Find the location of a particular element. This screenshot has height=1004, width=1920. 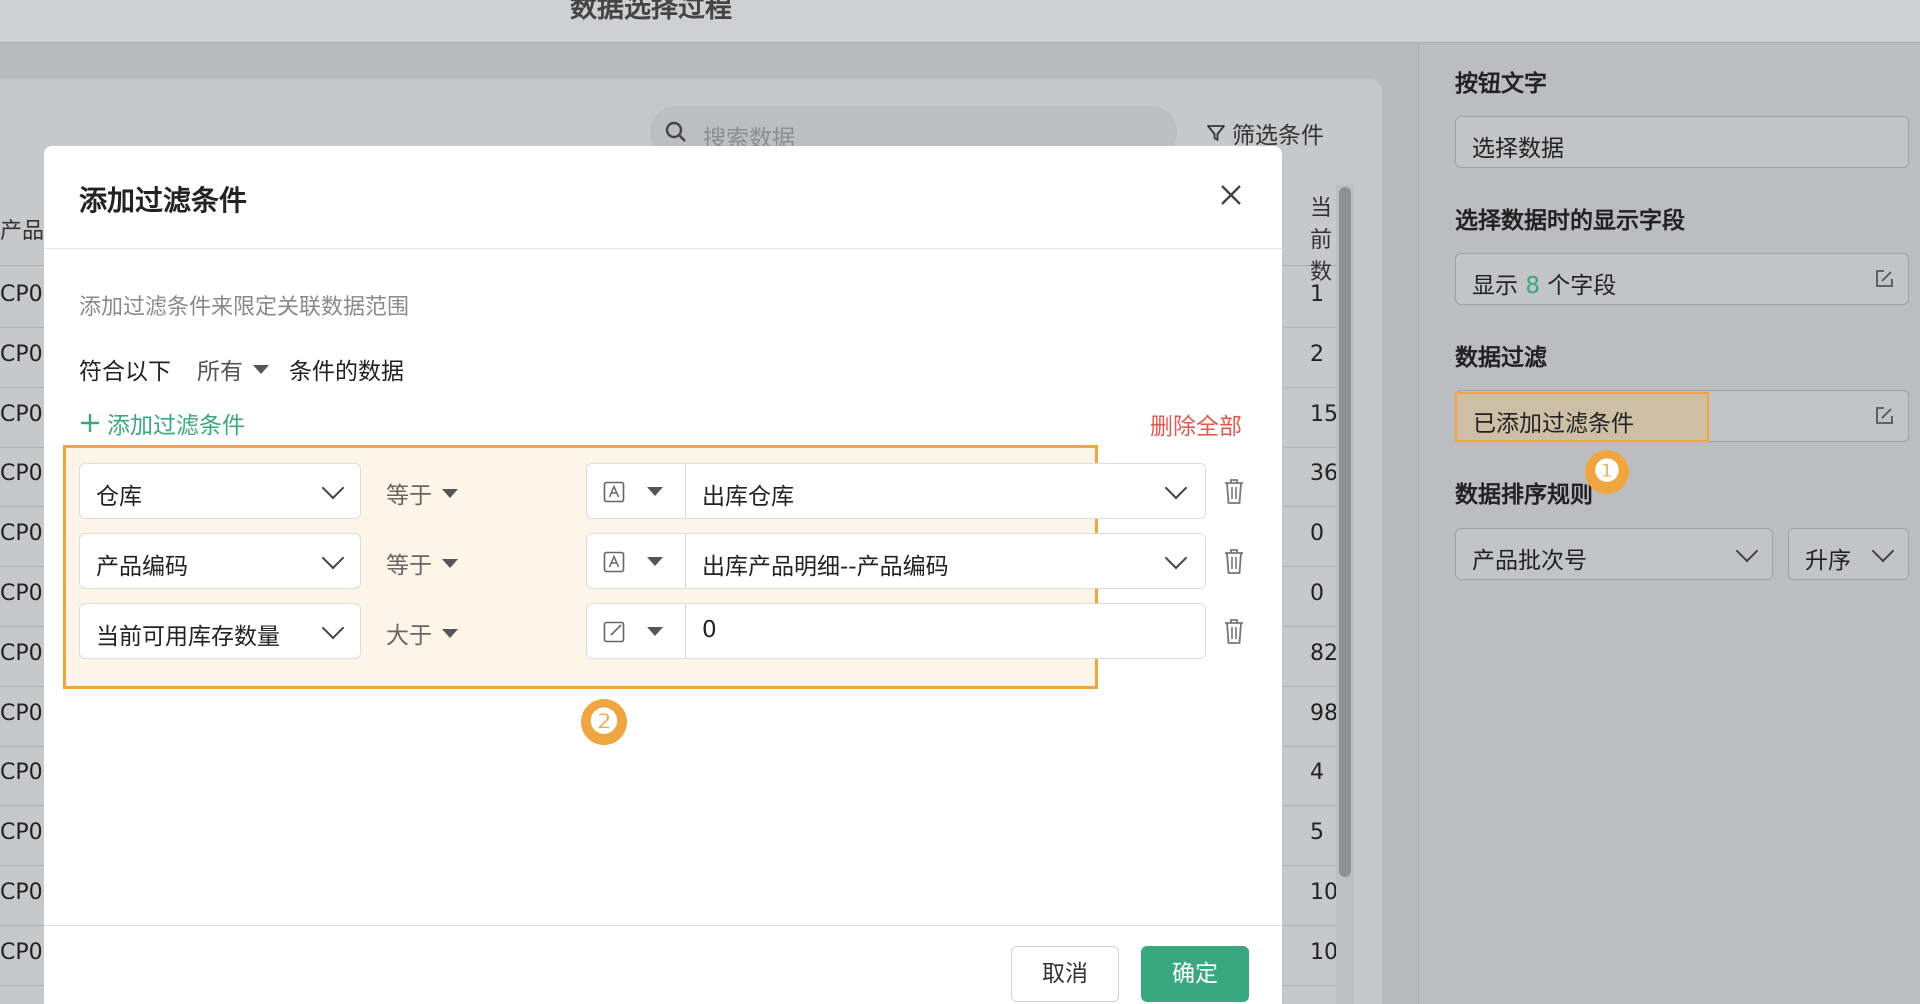

condition-field-value: 当前可用库存数量 is located at coordinates (188, 637).